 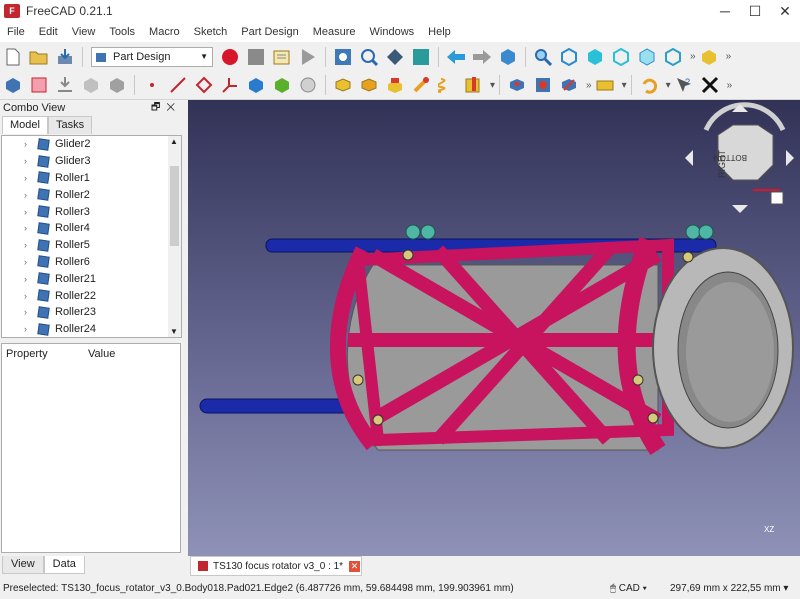 What do you see at coordinates (755, 11) in the screenshot?
I see `maximize-button: ☐` at bounding box center [755, 11].